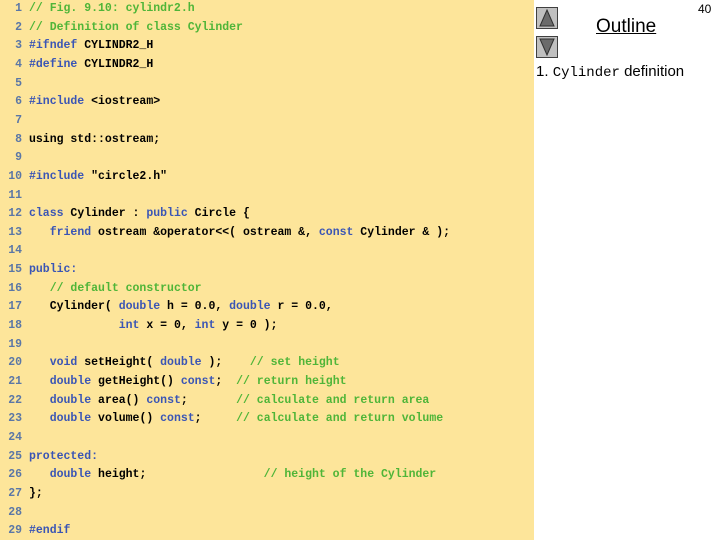  What do you see at coordinates (14, 84) in the screenshot?
I see `code-line: 5` at bounding box center [14, 84].